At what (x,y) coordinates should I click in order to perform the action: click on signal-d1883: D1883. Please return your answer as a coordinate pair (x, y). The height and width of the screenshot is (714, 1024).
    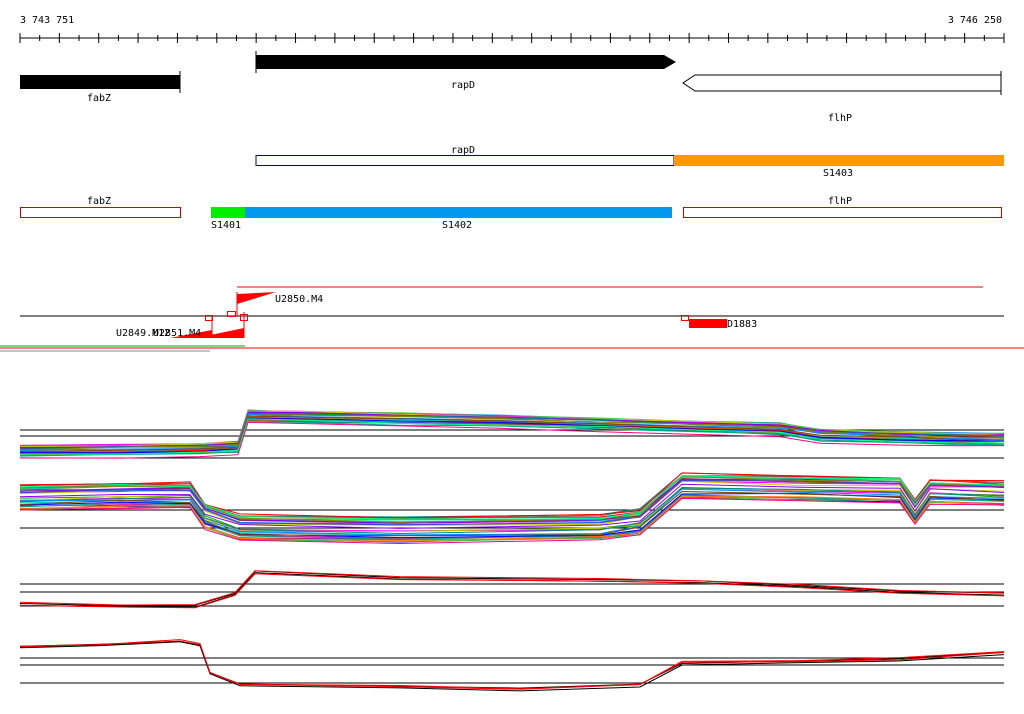
    Looking at the image, I should click on (719, 323).